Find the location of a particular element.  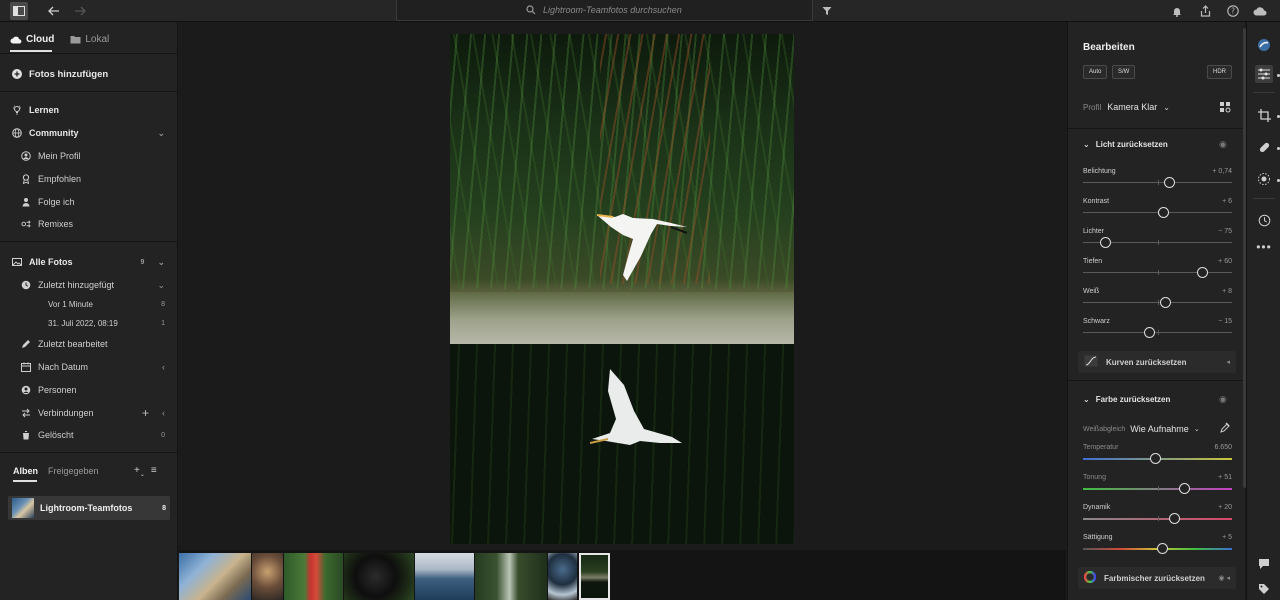

search-box is located at coordinates (604, 10).